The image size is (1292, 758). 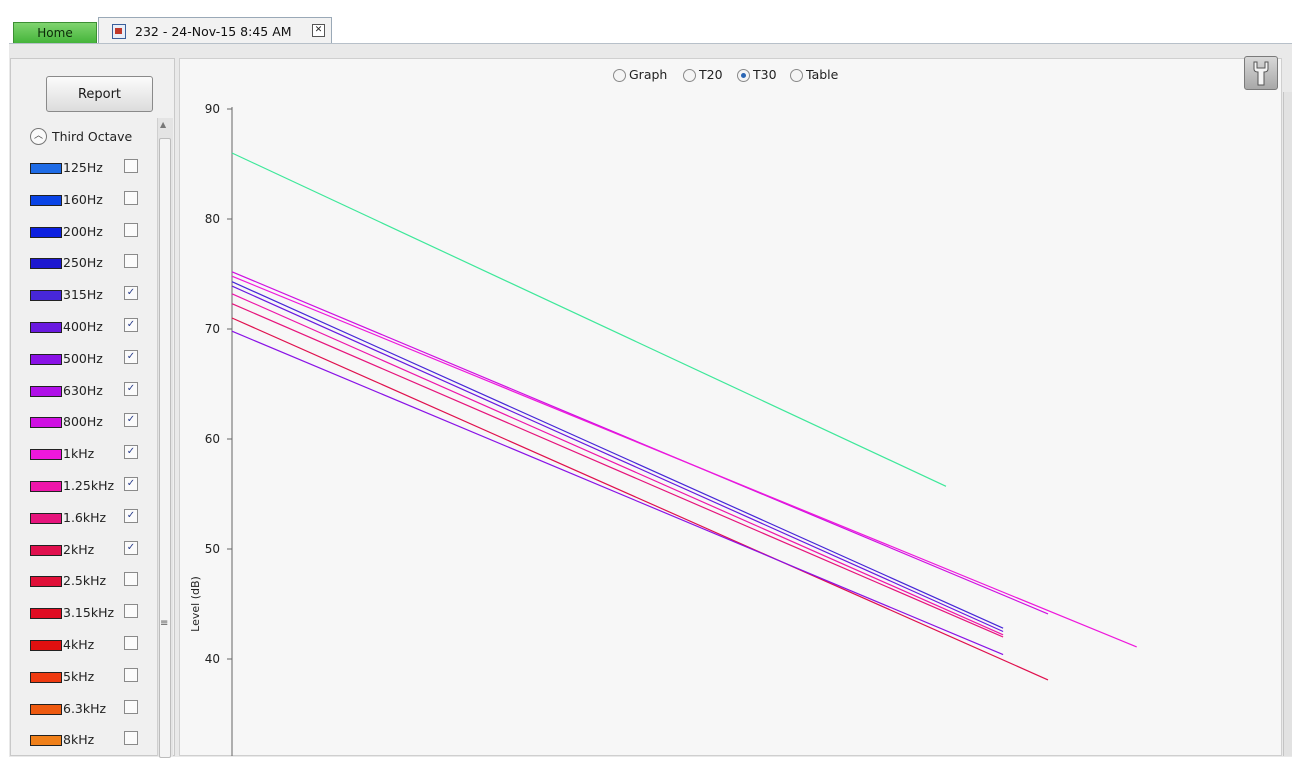 I want to click on band-row: 1kHz ✓, so click(x=86, y=454).